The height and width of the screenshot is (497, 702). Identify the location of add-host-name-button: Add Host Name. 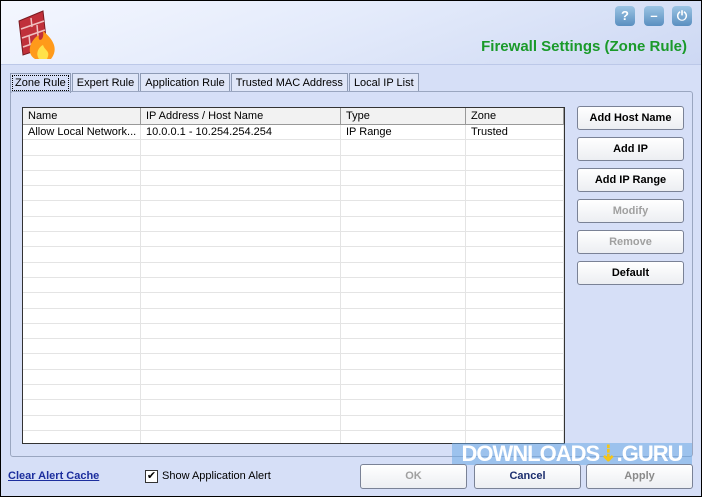
(630, 118).